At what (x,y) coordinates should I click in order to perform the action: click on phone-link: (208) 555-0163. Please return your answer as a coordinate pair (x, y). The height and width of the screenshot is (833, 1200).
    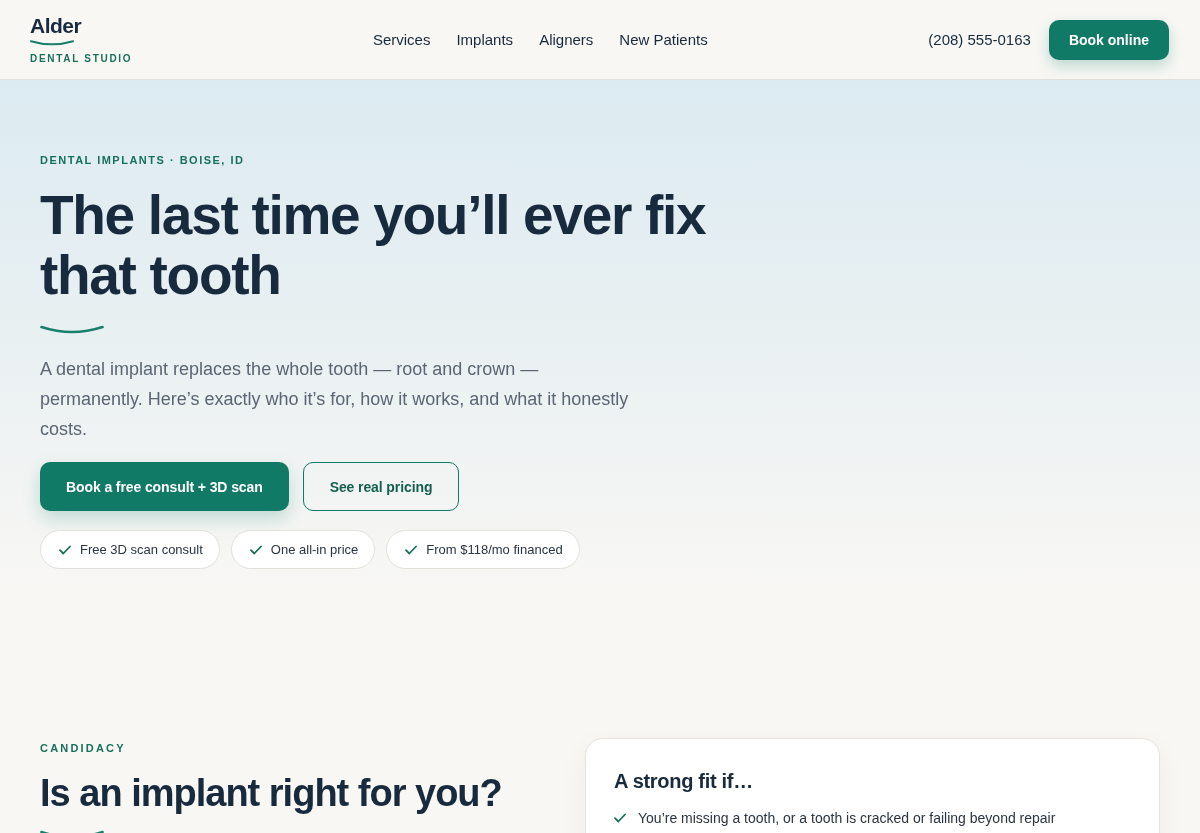
    Looking at the image, I should click on (979, 39).